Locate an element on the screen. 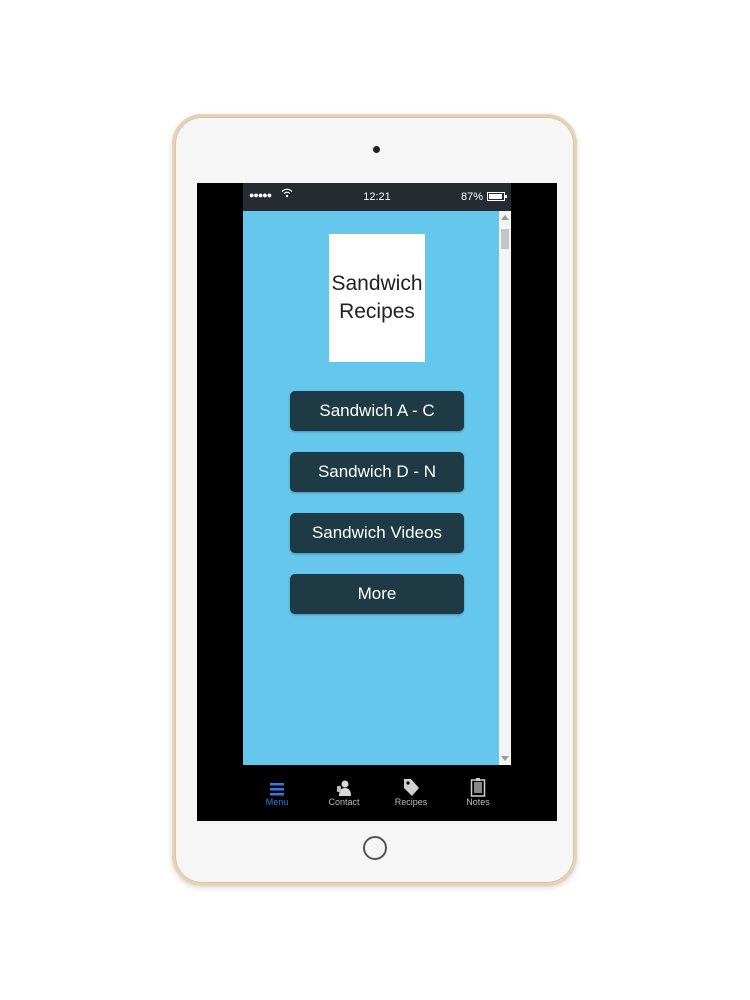 This screenshot has height=1000, width=750. status-bar: ●●●●● 12:21 87% is located at coordinates (377, 197).